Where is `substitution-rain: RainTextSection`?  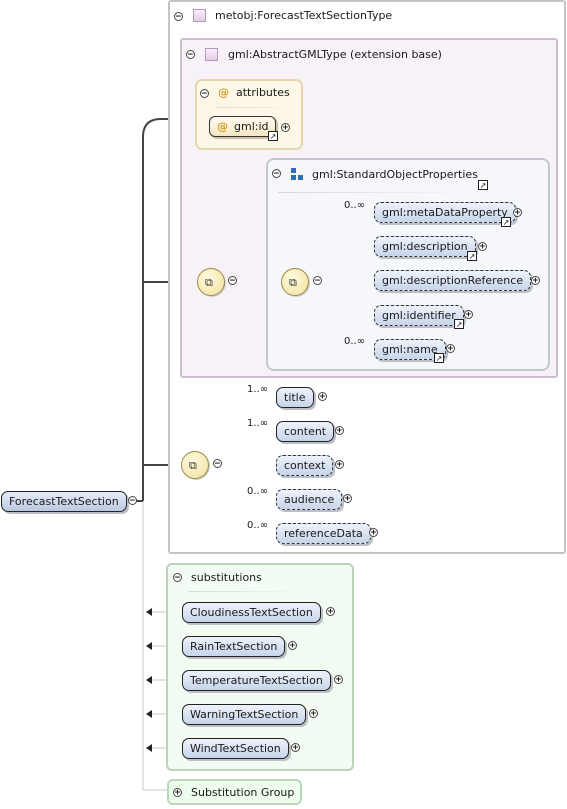
substitution-rain: RainTextSection is located at coordinates (234, 646).